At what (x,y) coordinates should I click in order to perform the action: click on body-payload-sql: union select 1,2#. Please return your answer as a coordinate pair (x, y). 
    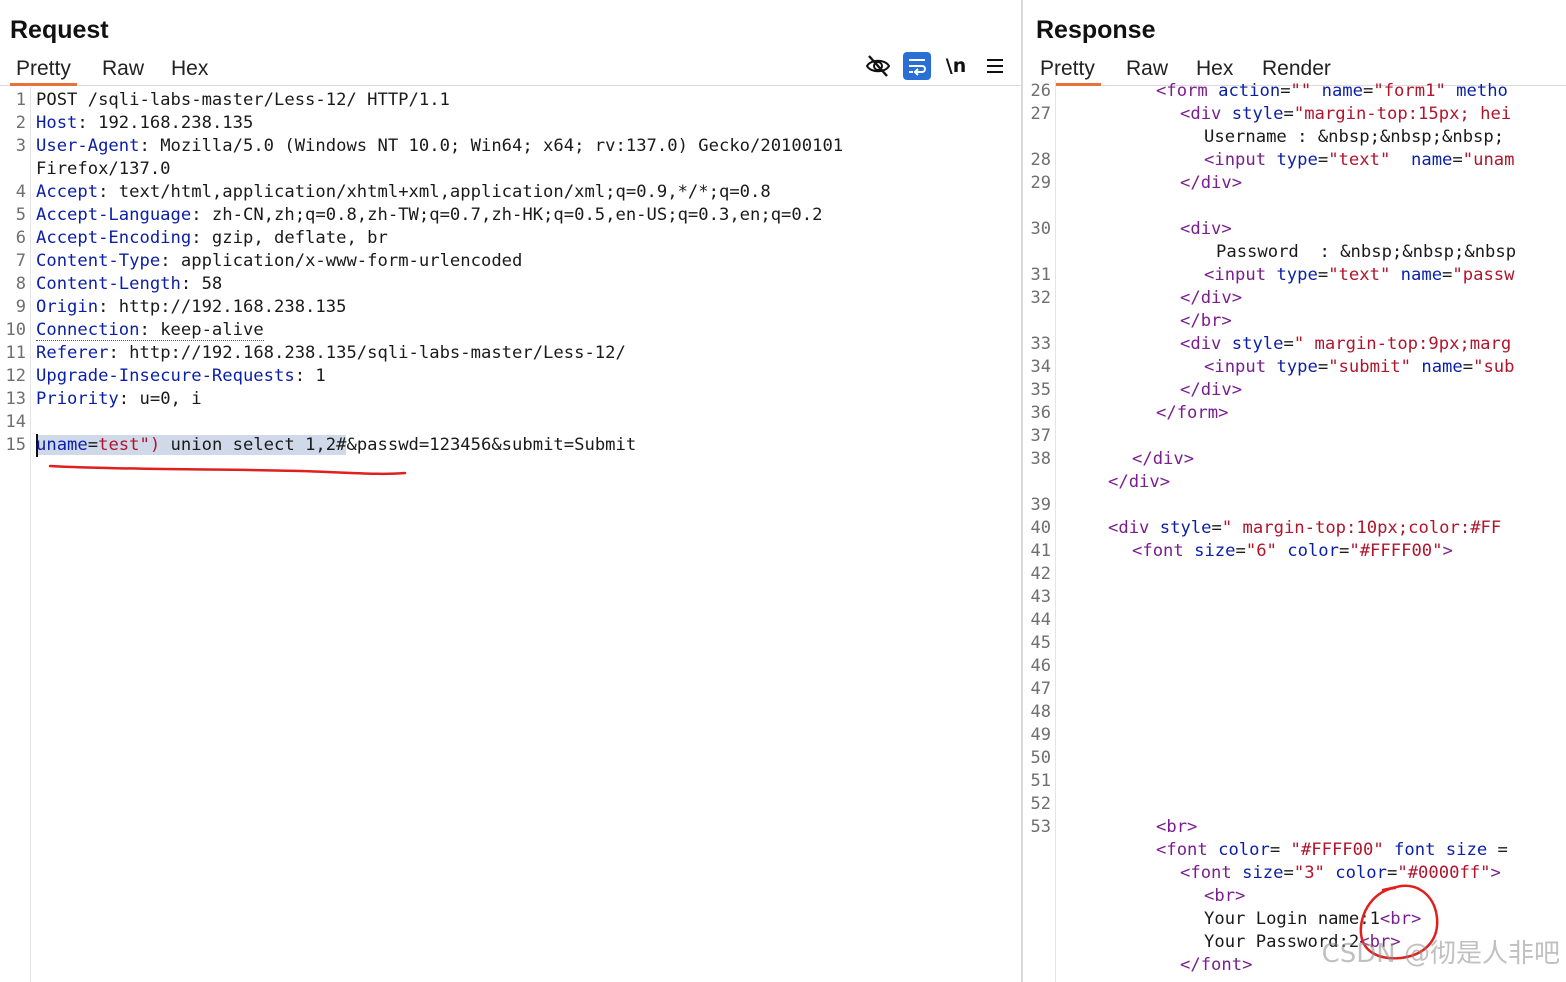
    Looking at the image, I should click on (253, 445).